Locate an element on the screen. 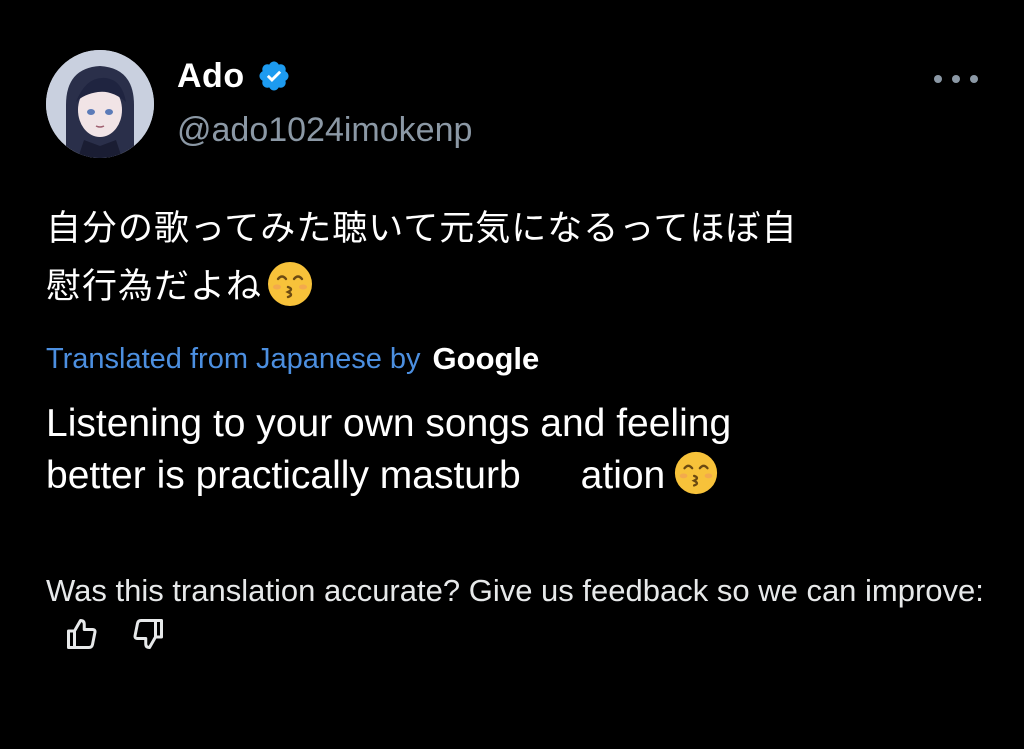  more-options-button is located at coordinates (956, 79).